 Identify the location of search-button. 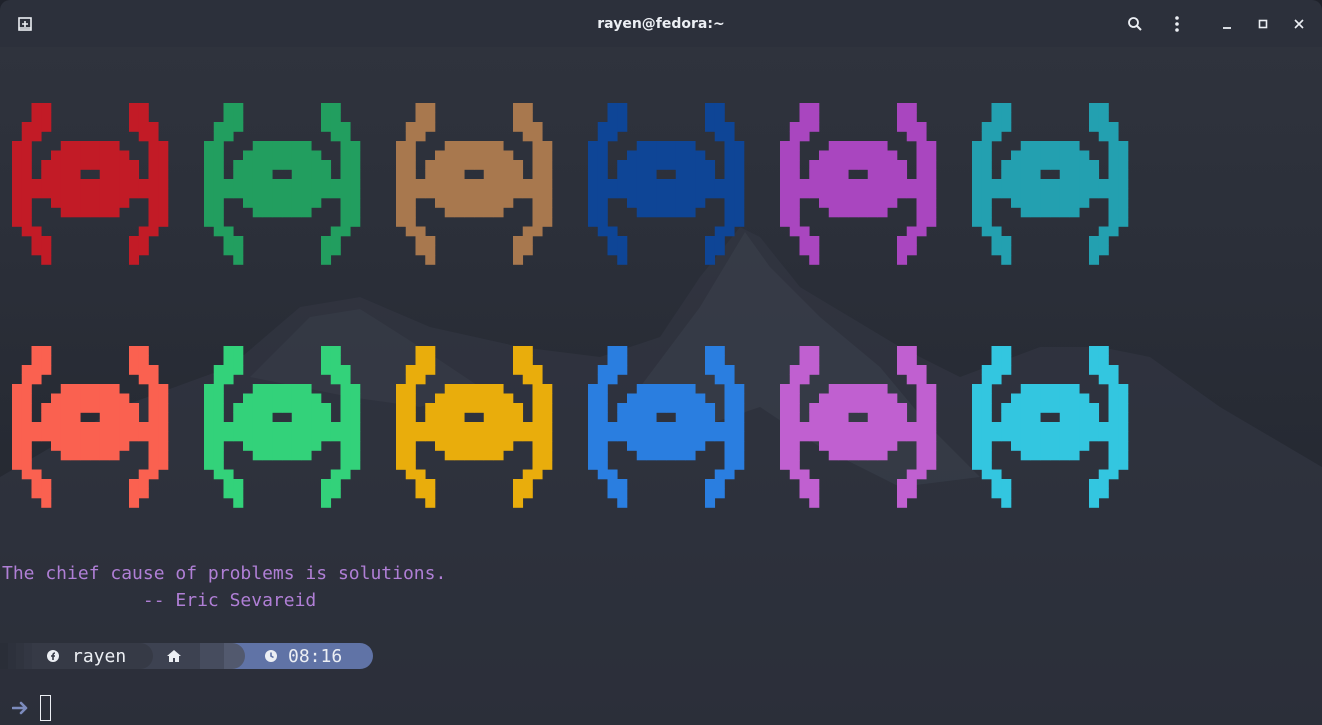
(1135, 23).